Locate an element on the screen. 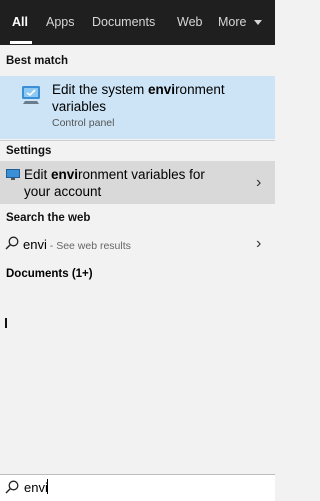 This screenshot has width=320, height=501. best-match-title-pre: Edit the system is located at coordinates (100, 89).